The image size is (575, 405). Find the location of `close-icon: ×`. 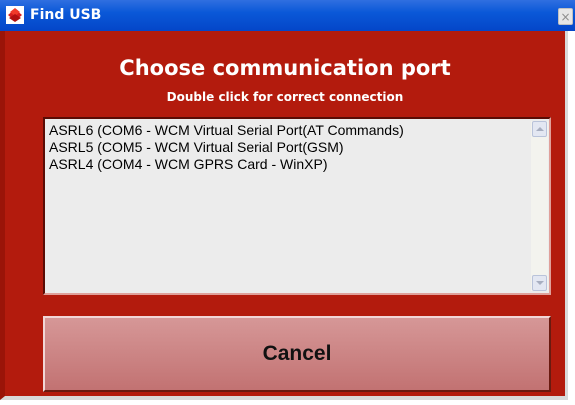

close-icon: × is located at coordinates (565, 17).